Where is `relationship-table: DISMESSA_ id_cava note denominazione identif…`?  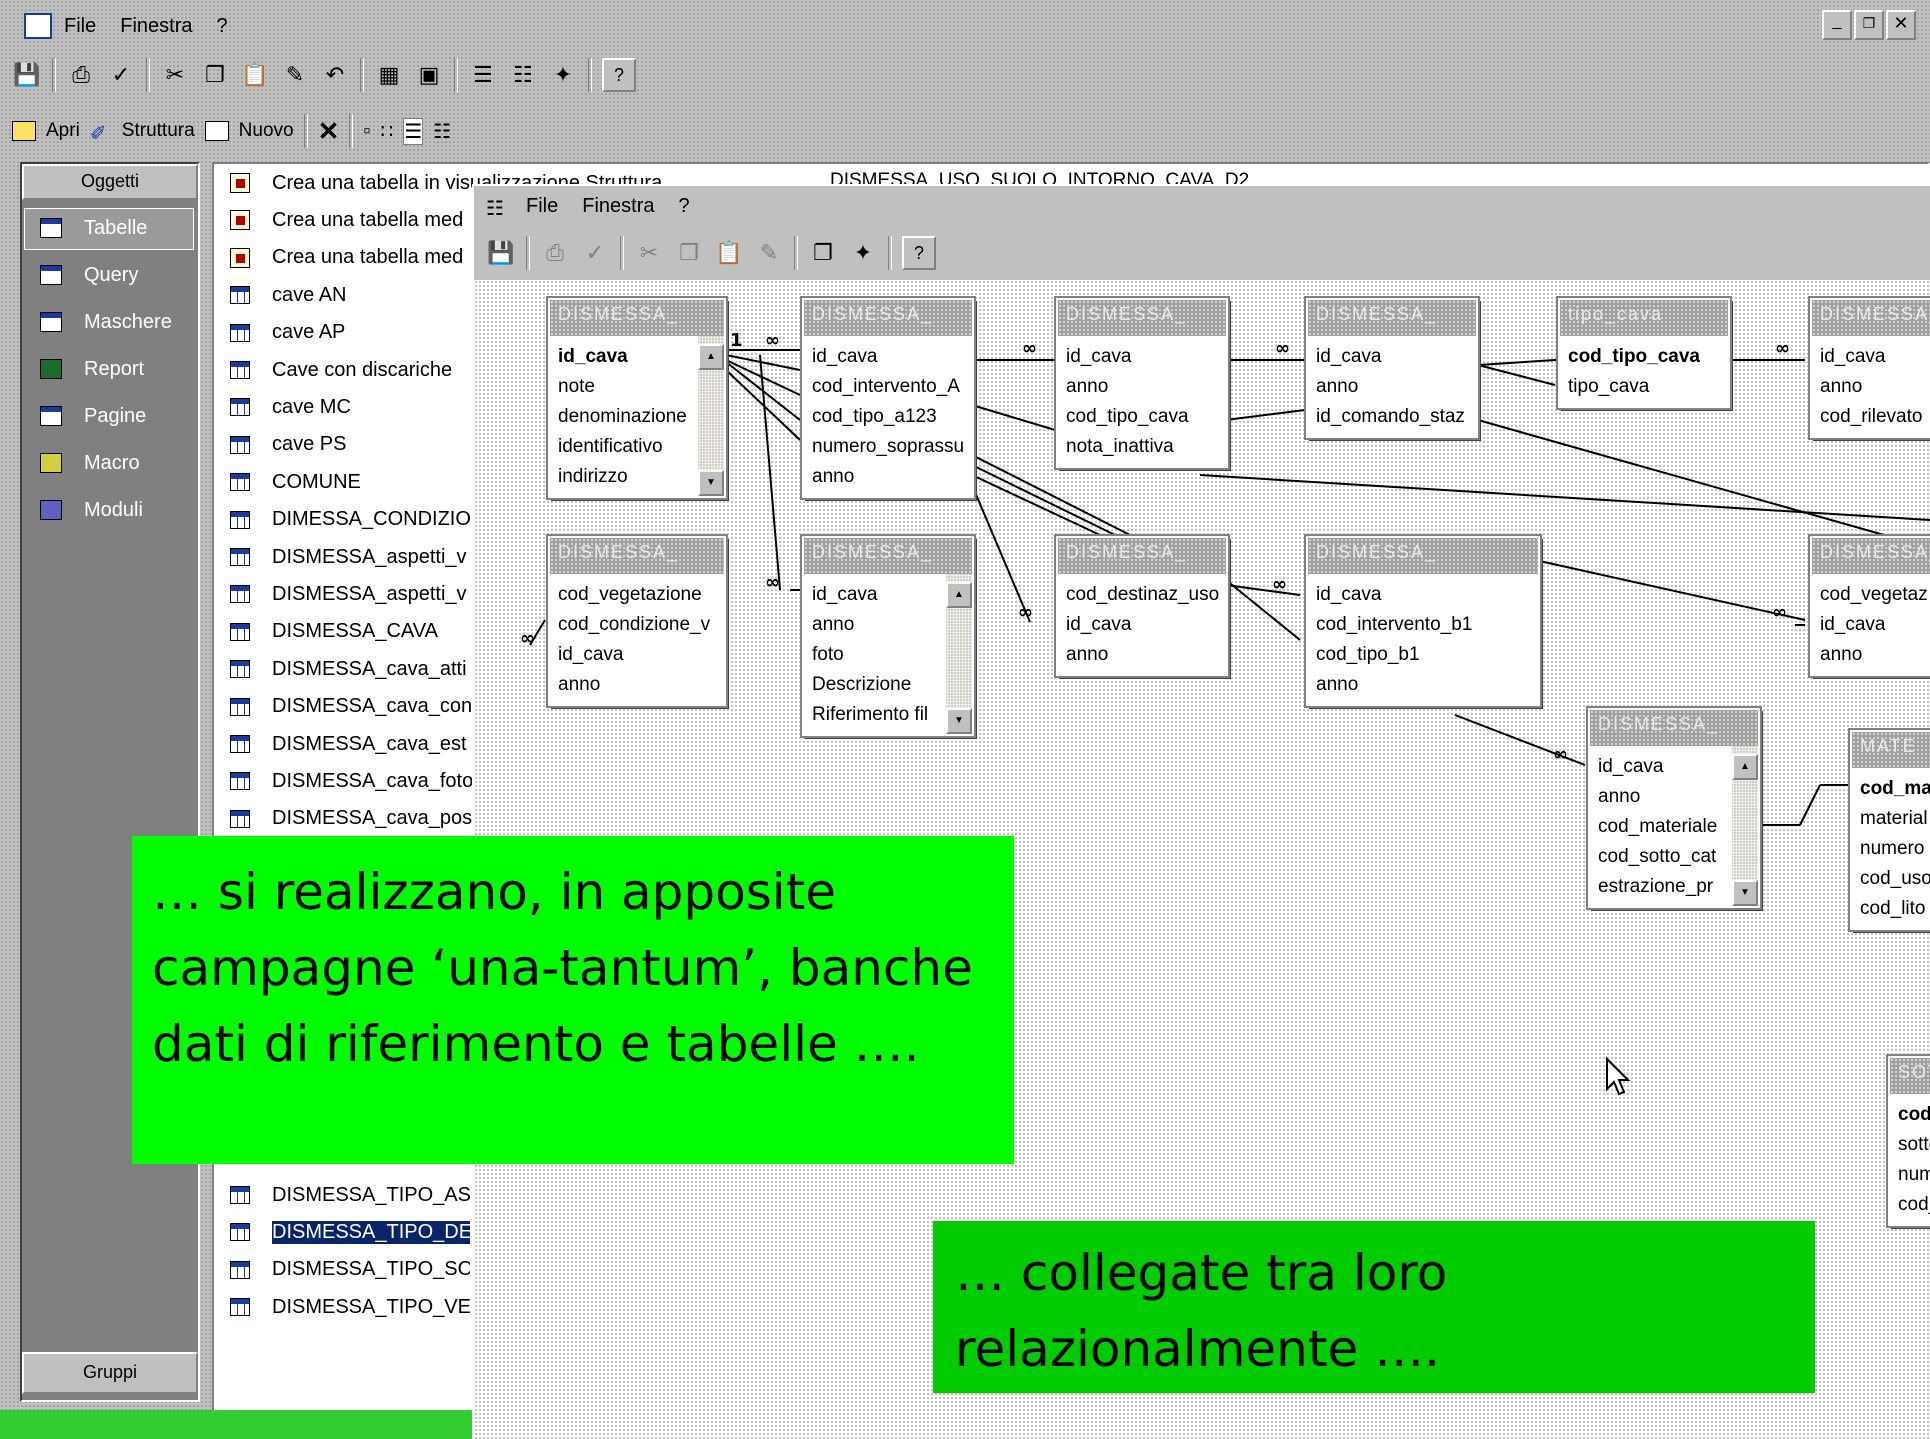 relationship-table: DISMESSA_ id_cava note denominazione identif… is located at coordinates (637, 398).